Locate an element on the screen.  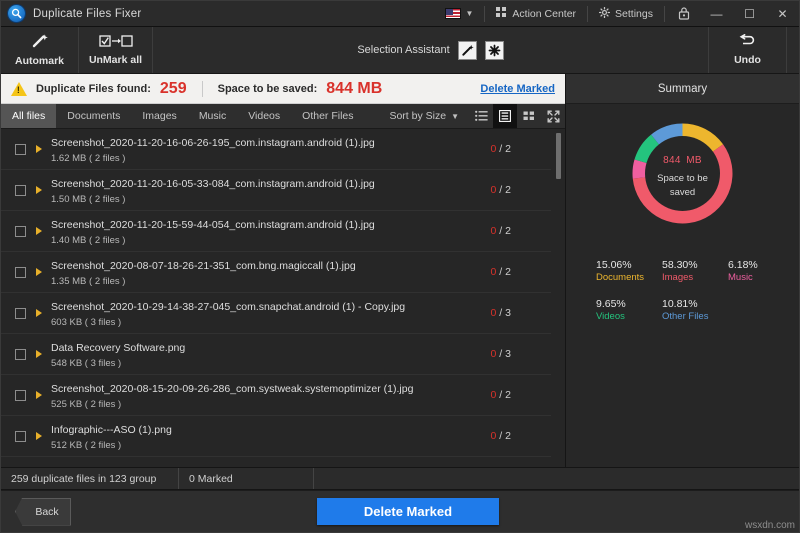
automark-button: Automark is located at coordinates (40, 50).